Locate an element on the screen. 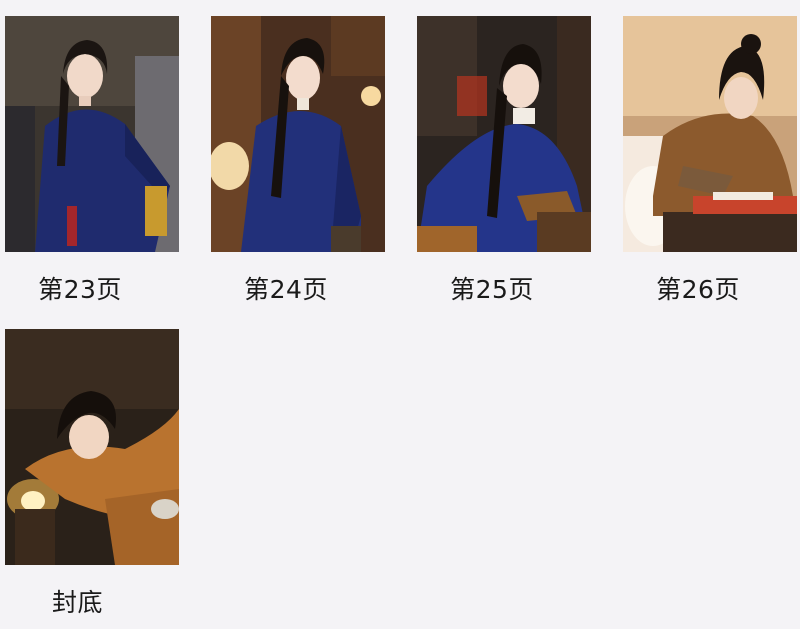  page-caption: 第25页 is located at coordinates (492, 289).